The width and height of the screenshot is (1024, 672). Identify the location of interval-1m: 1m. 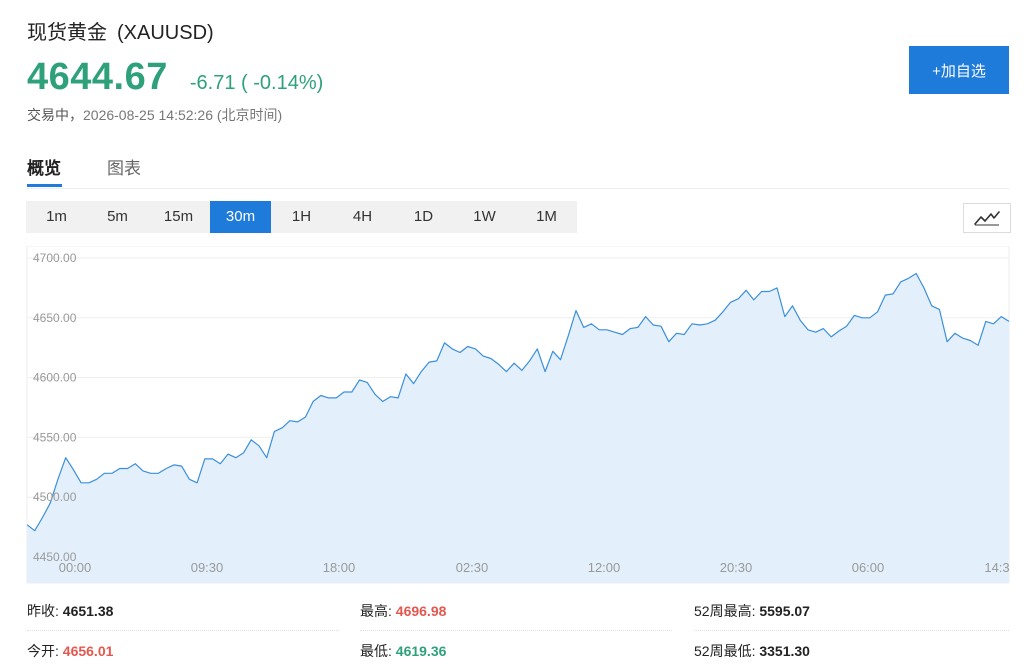
(56, 217).